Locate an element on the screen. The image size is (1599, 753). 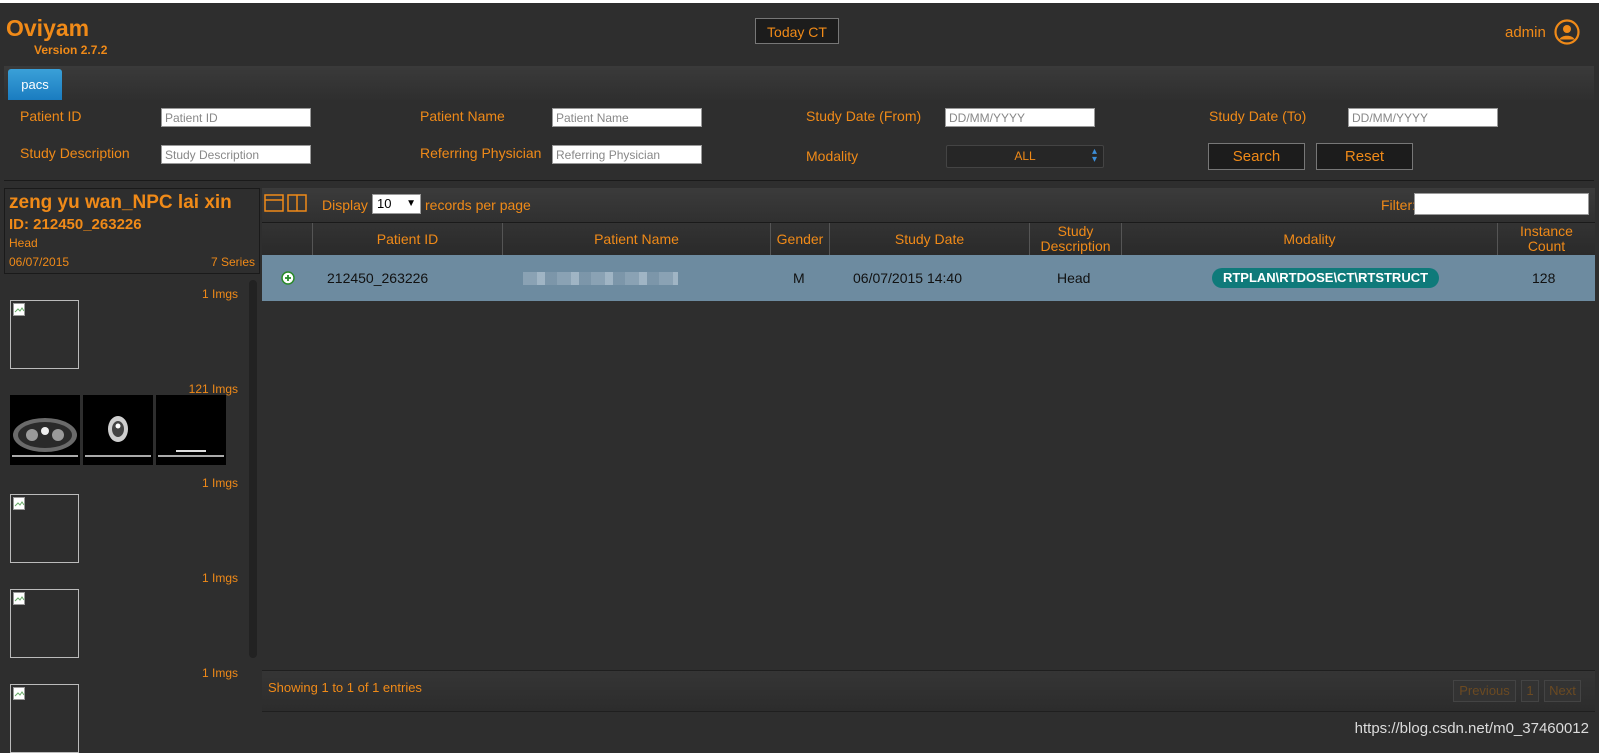
previous-page-button: Previous is located at coordinates (1484, 691).